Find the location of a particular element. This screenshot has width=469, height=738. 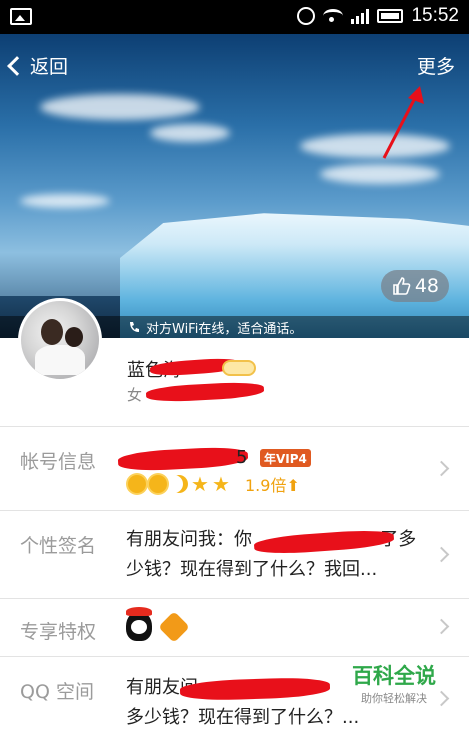

battery-icon is located at coordinates (390, 16).